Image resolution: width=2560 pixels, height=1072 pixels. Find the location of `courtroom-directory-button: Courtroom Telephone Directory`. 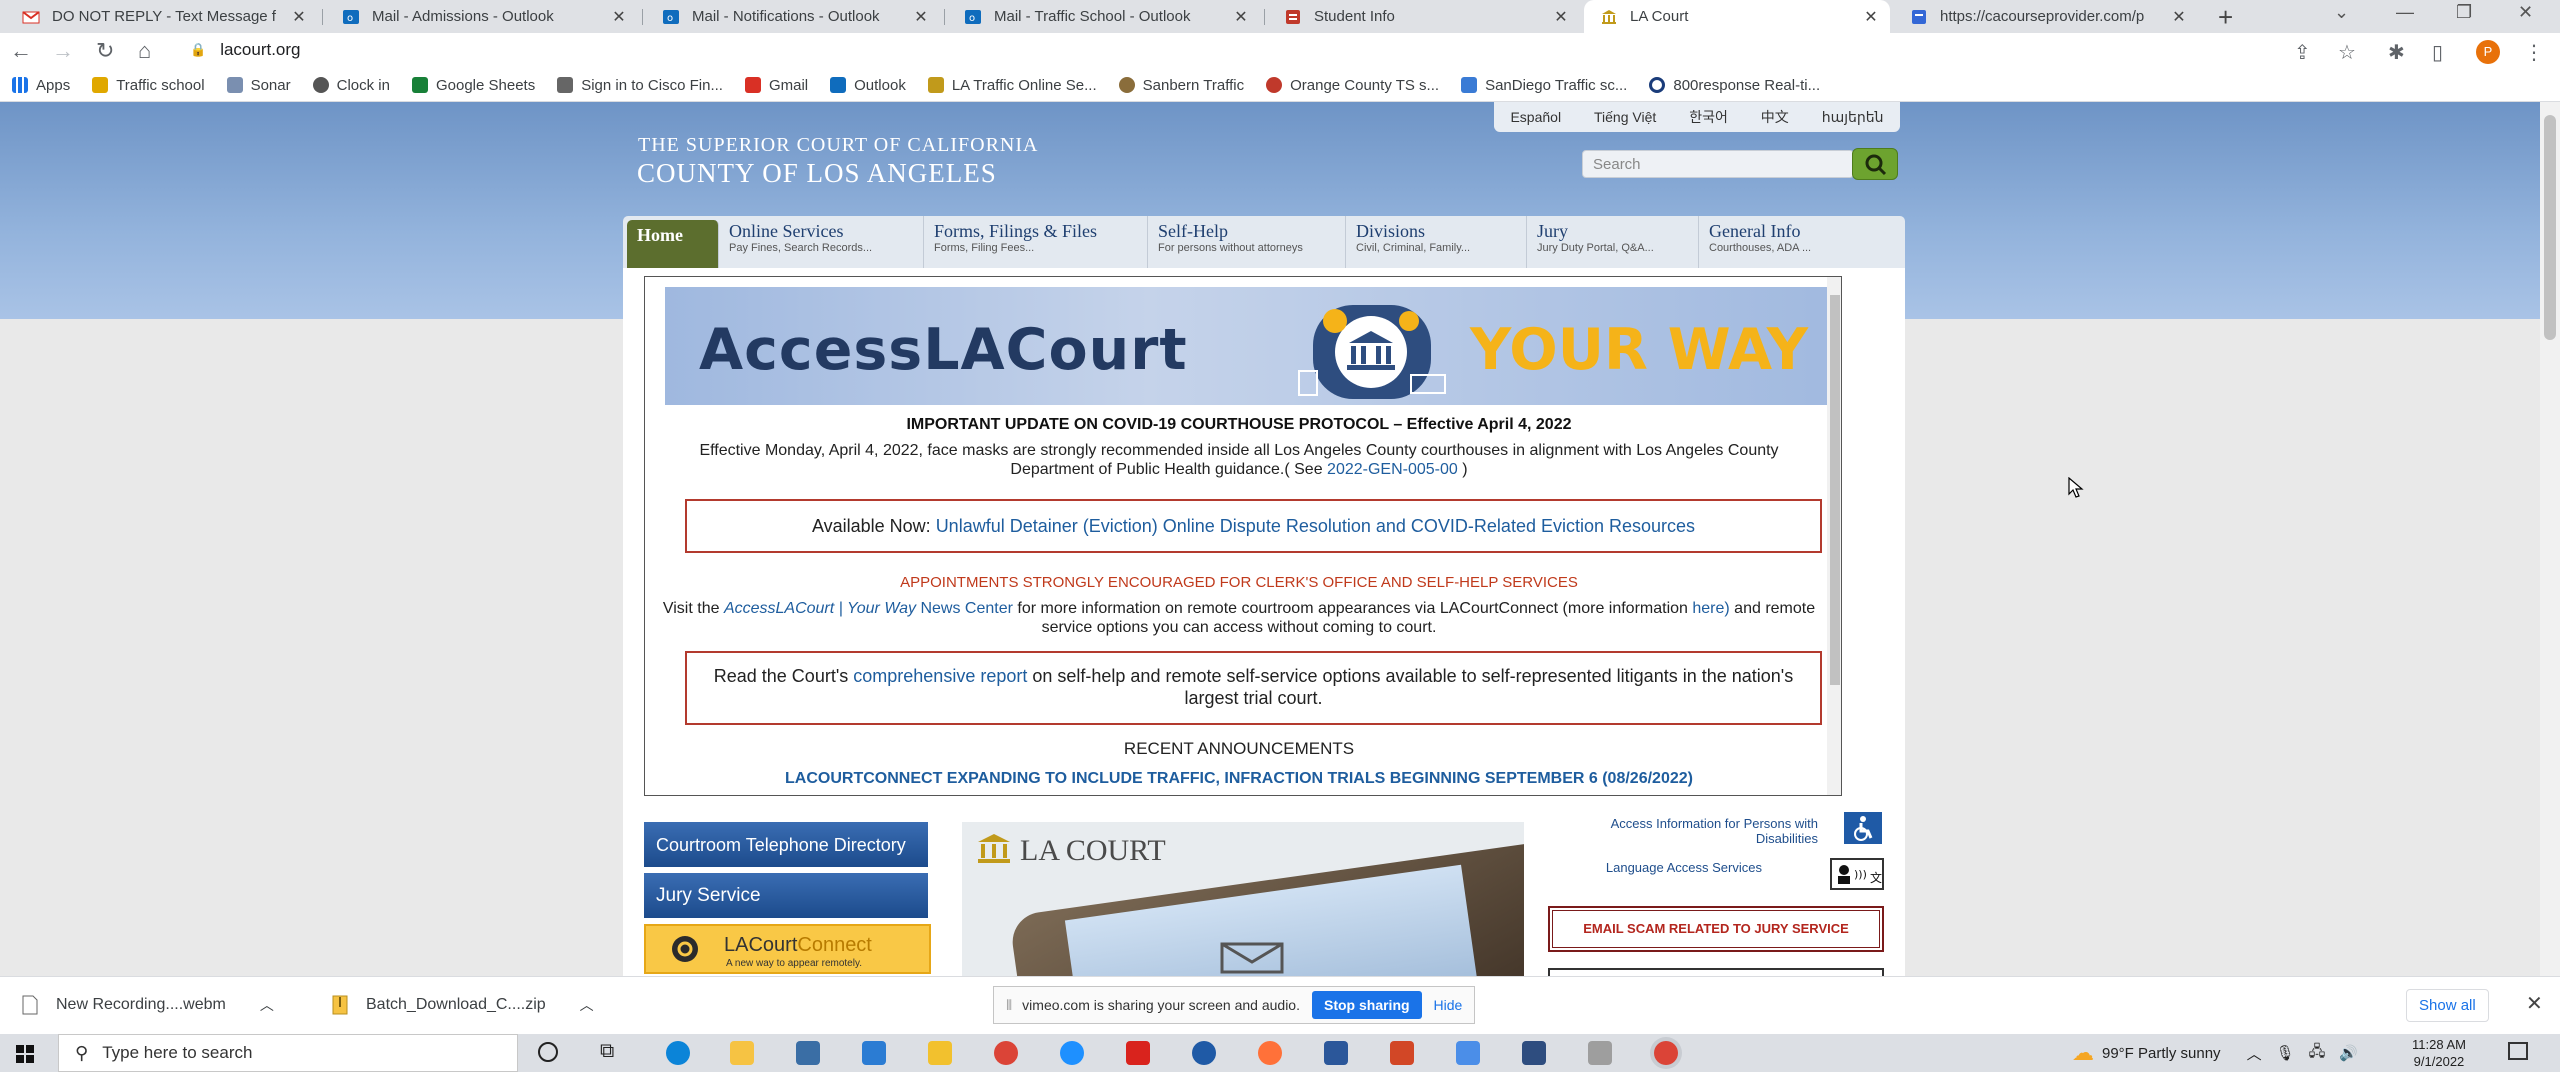

courtroom-directory-button: Courtroom Telephone Directory is located at coordinates (786, 844).